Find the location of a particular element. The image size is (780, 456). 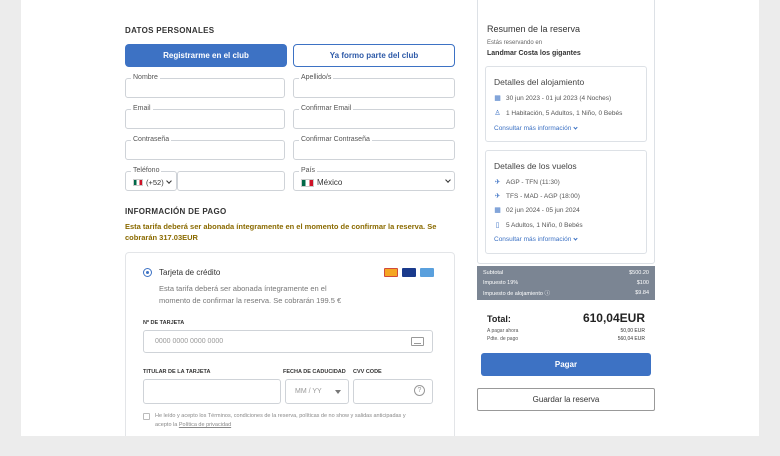

lodging-more-info-text: Consultar más información is located at coordinates (533, 128).